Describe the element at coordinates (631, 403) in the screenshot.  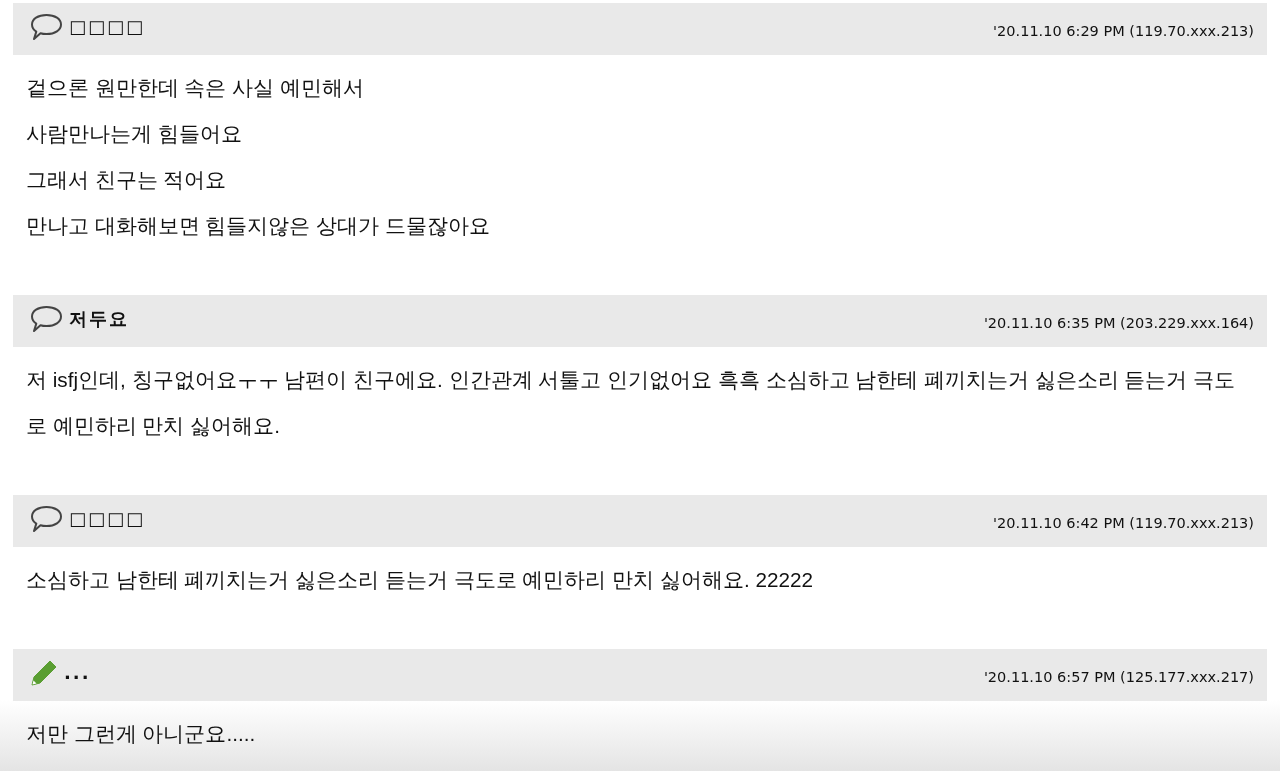
I see `comment-text: 저 isfj인데, 칭구없어요ㅜㅜ 남편이 친구에요. 인간관계 서툴고 인기없어요 흑흑 소심하고 남한테 폐끼치는거 싫은소리 듣는거 극도로 예민하리 만치 싫어해요.` at that location.